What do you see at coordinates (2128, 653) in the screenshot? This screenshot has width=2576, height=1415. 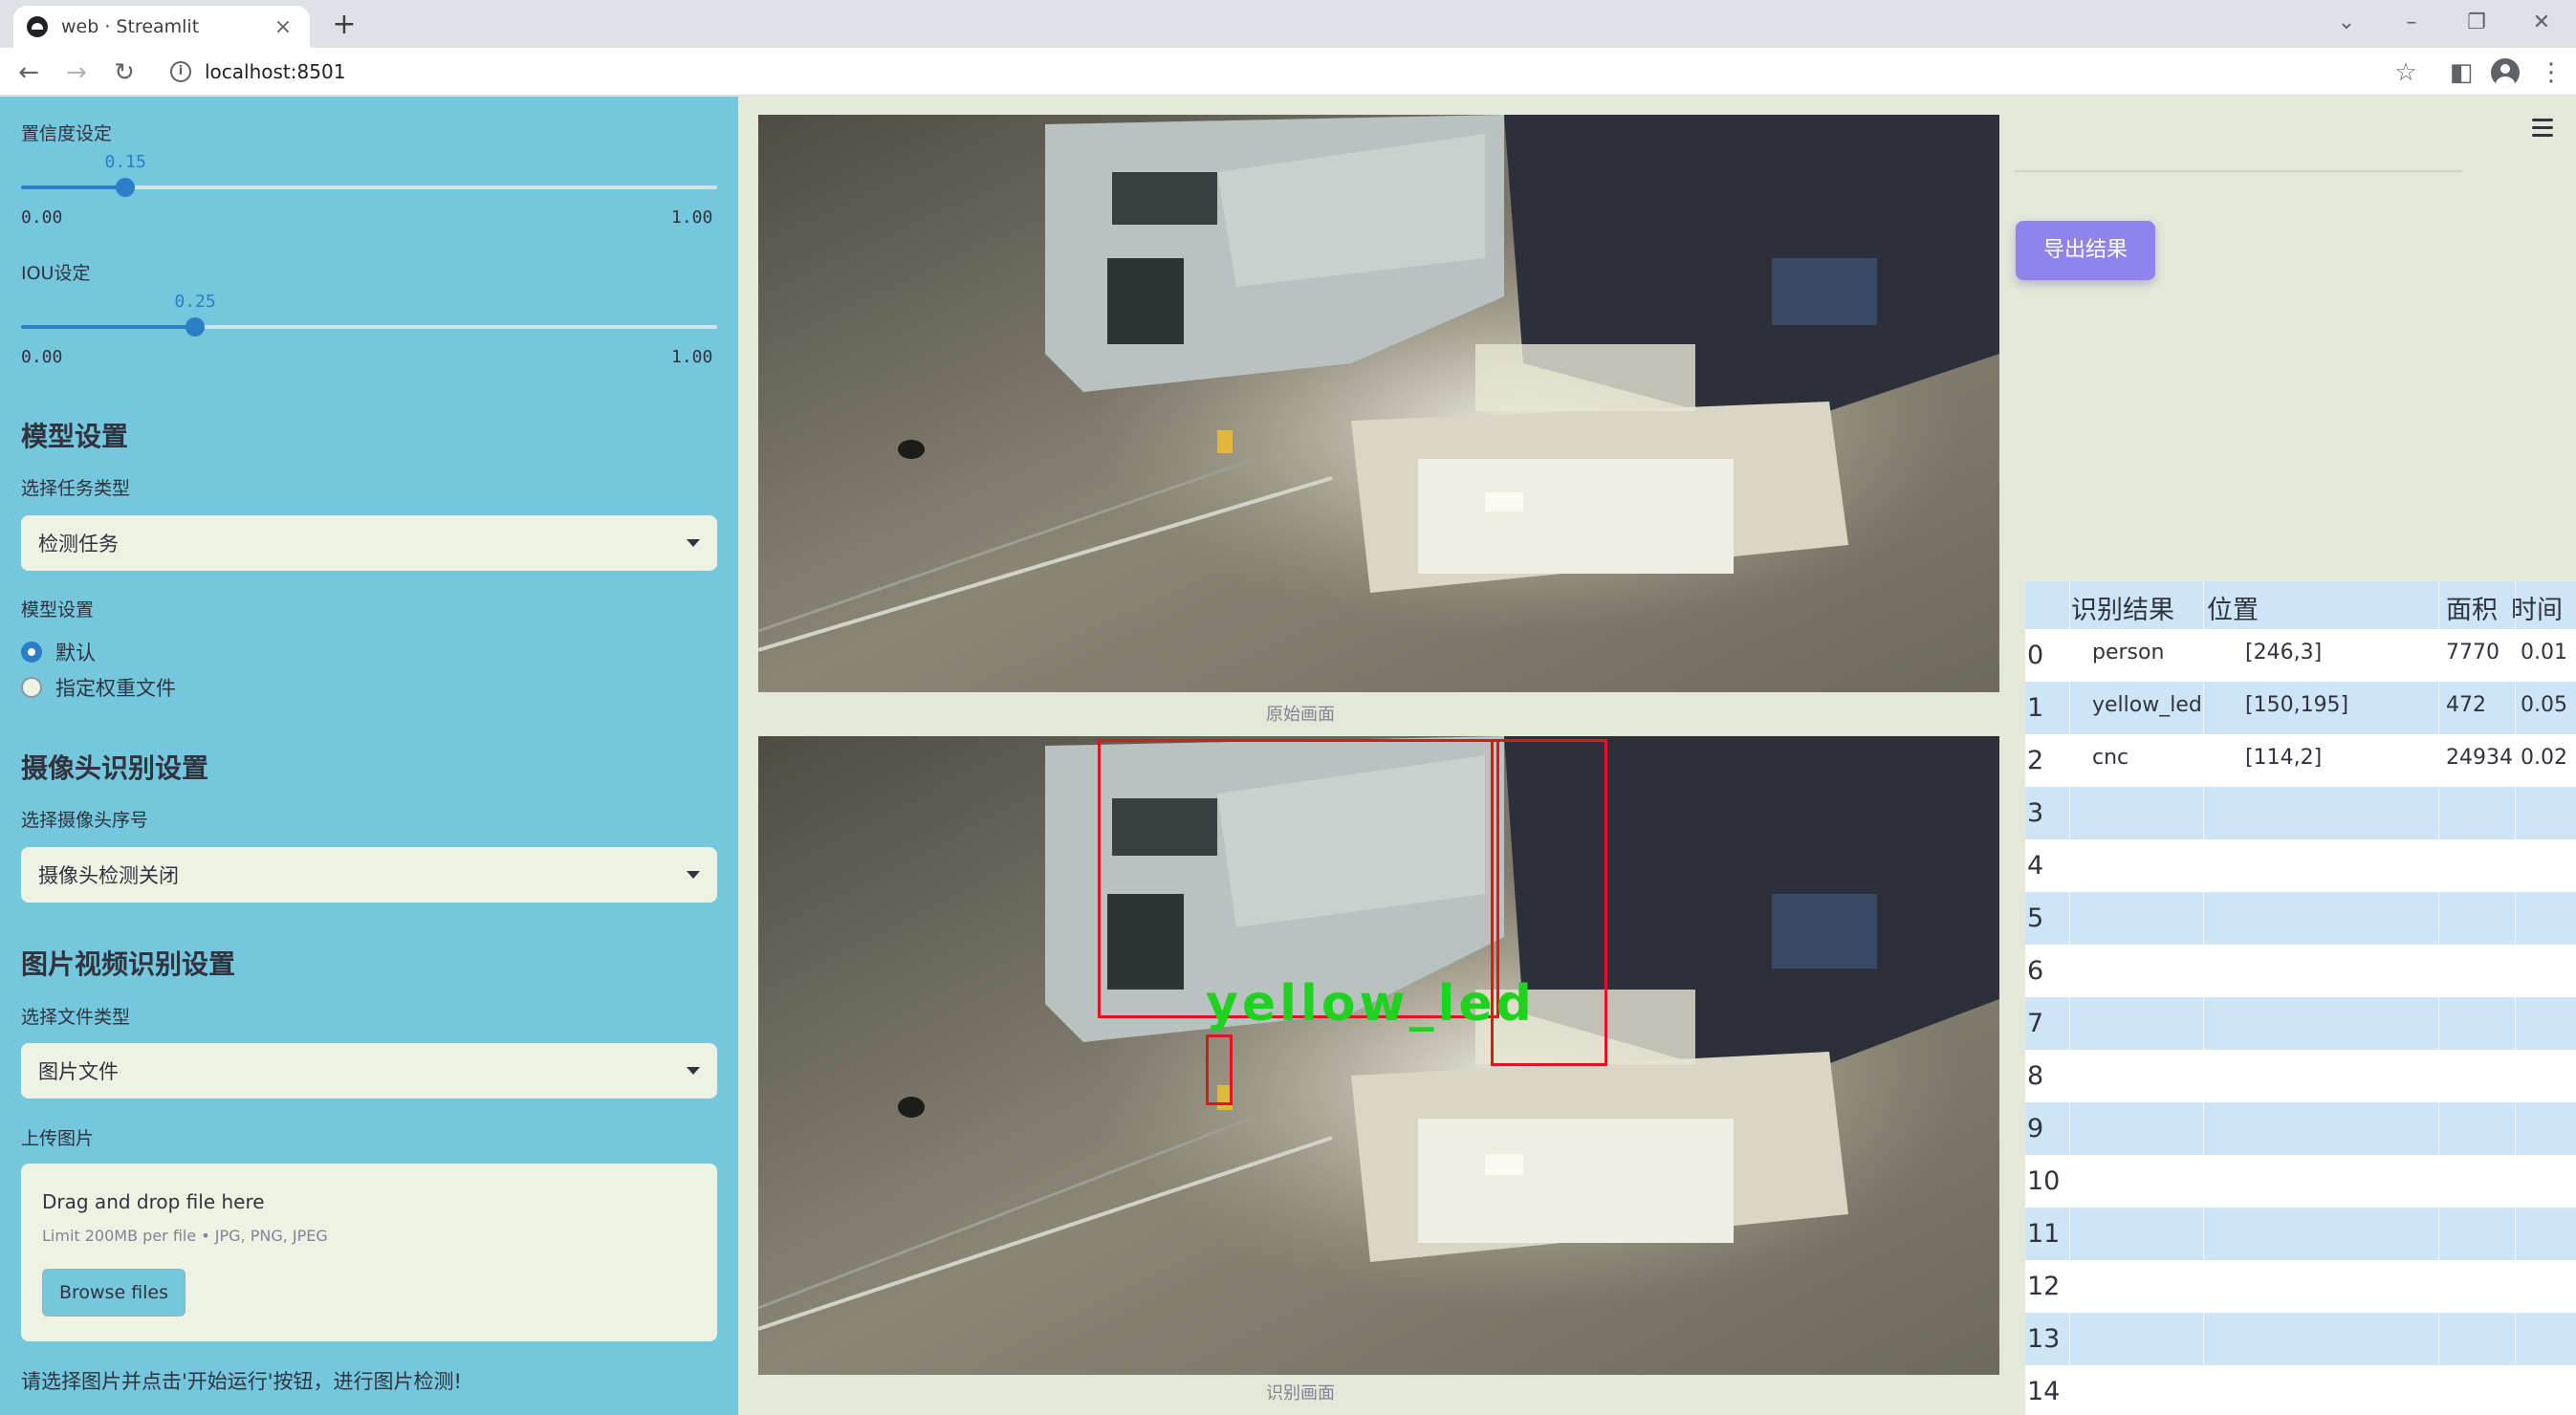 I see `table-cell-result: person` at bounding box center [2128, 653].